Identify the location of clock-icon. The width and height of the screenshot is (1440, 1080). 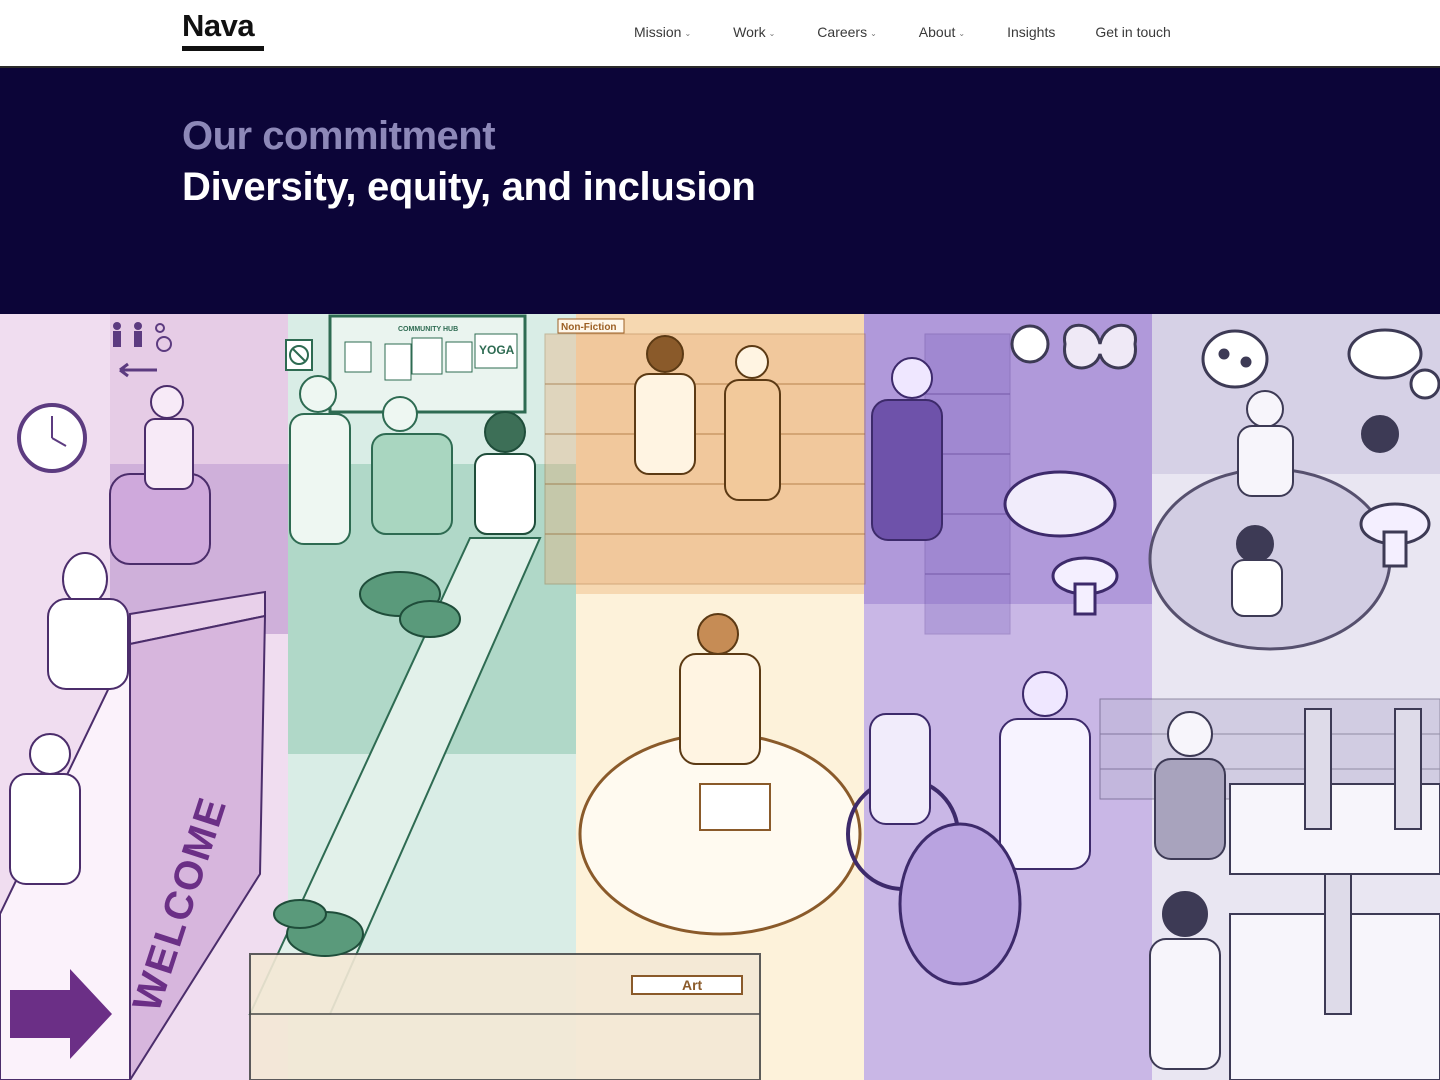
(52, 438).